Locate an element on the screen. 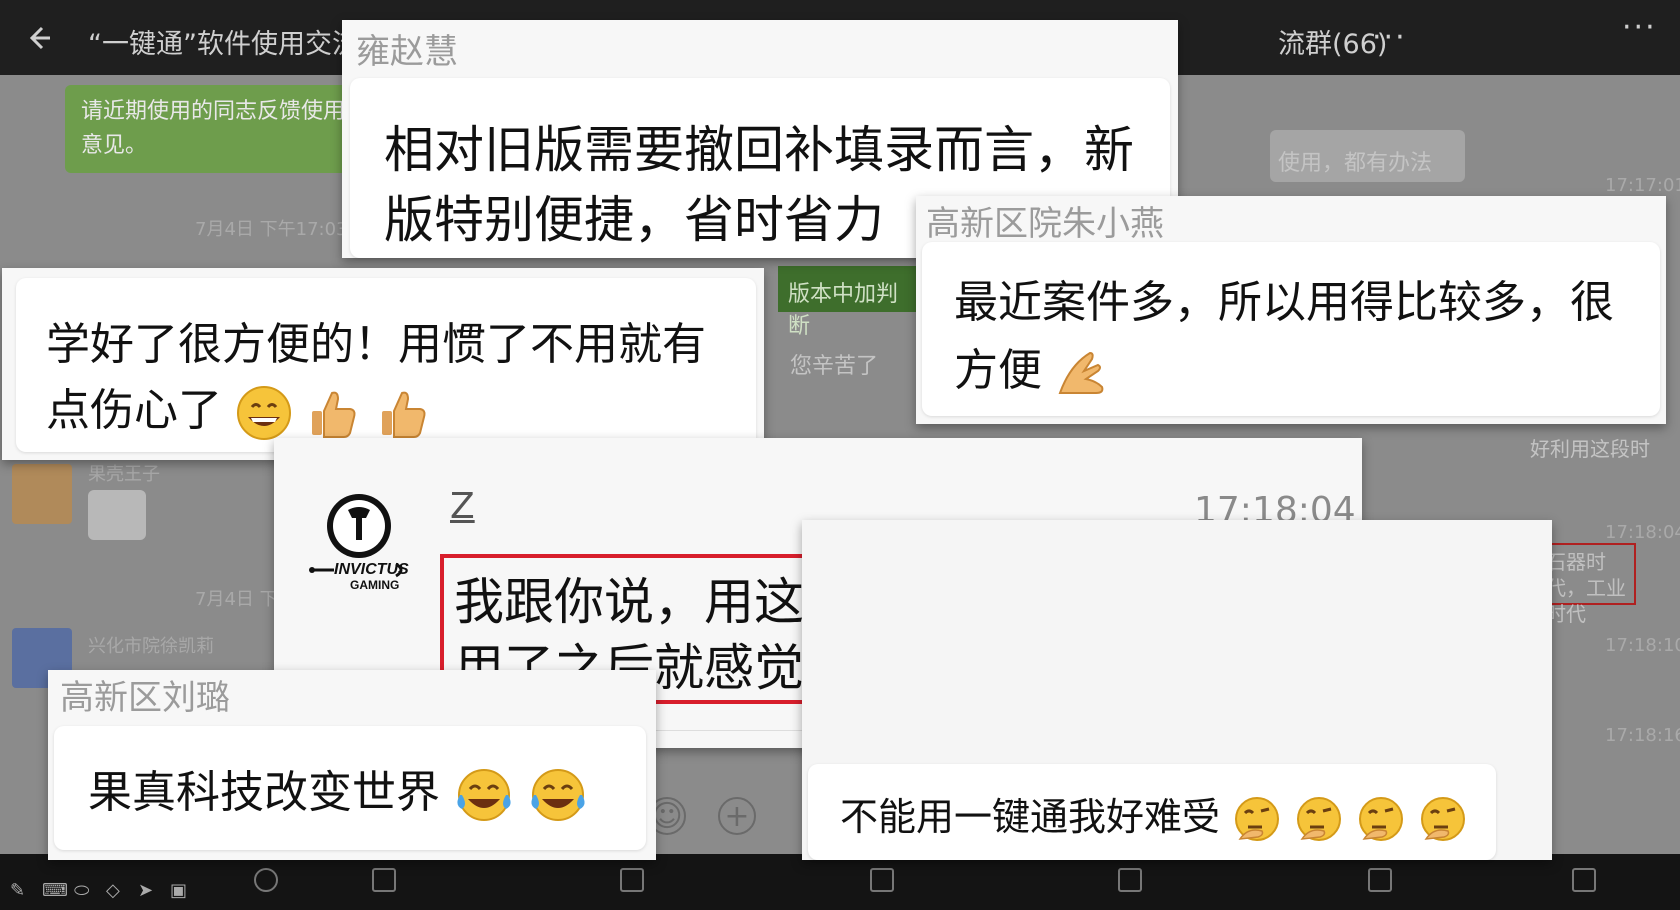  message-time: 17:18:16 is located at coordinates (1642, 735).